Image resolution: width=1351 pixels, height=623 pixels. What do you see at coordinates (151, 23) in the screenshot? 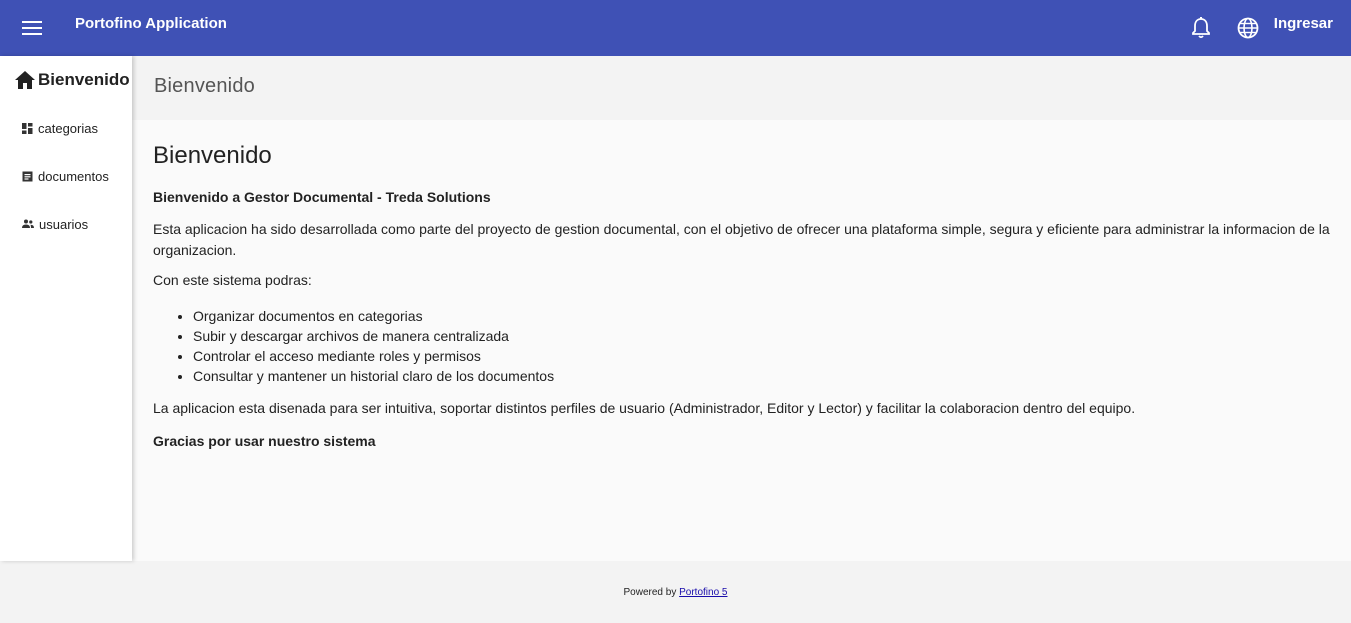
I see `app-title: Portofino Application` at bounding box center [151, 23].